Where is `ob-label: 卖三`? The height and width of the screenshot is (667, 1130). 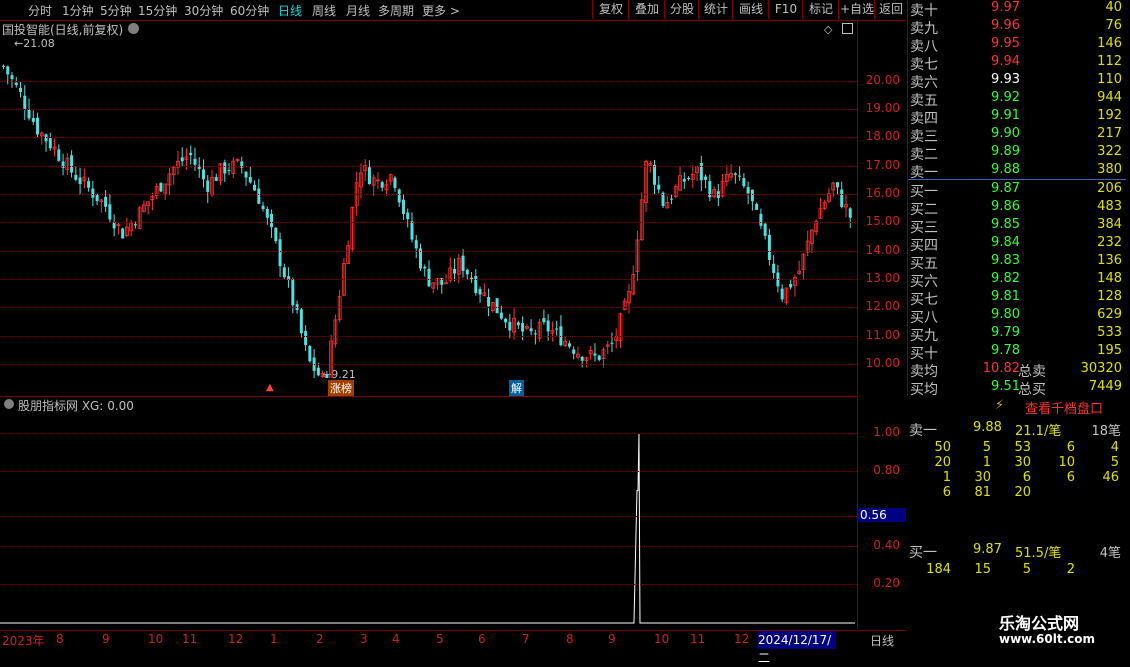
ob-label: 卖三 is located at coordinates (924, 137).